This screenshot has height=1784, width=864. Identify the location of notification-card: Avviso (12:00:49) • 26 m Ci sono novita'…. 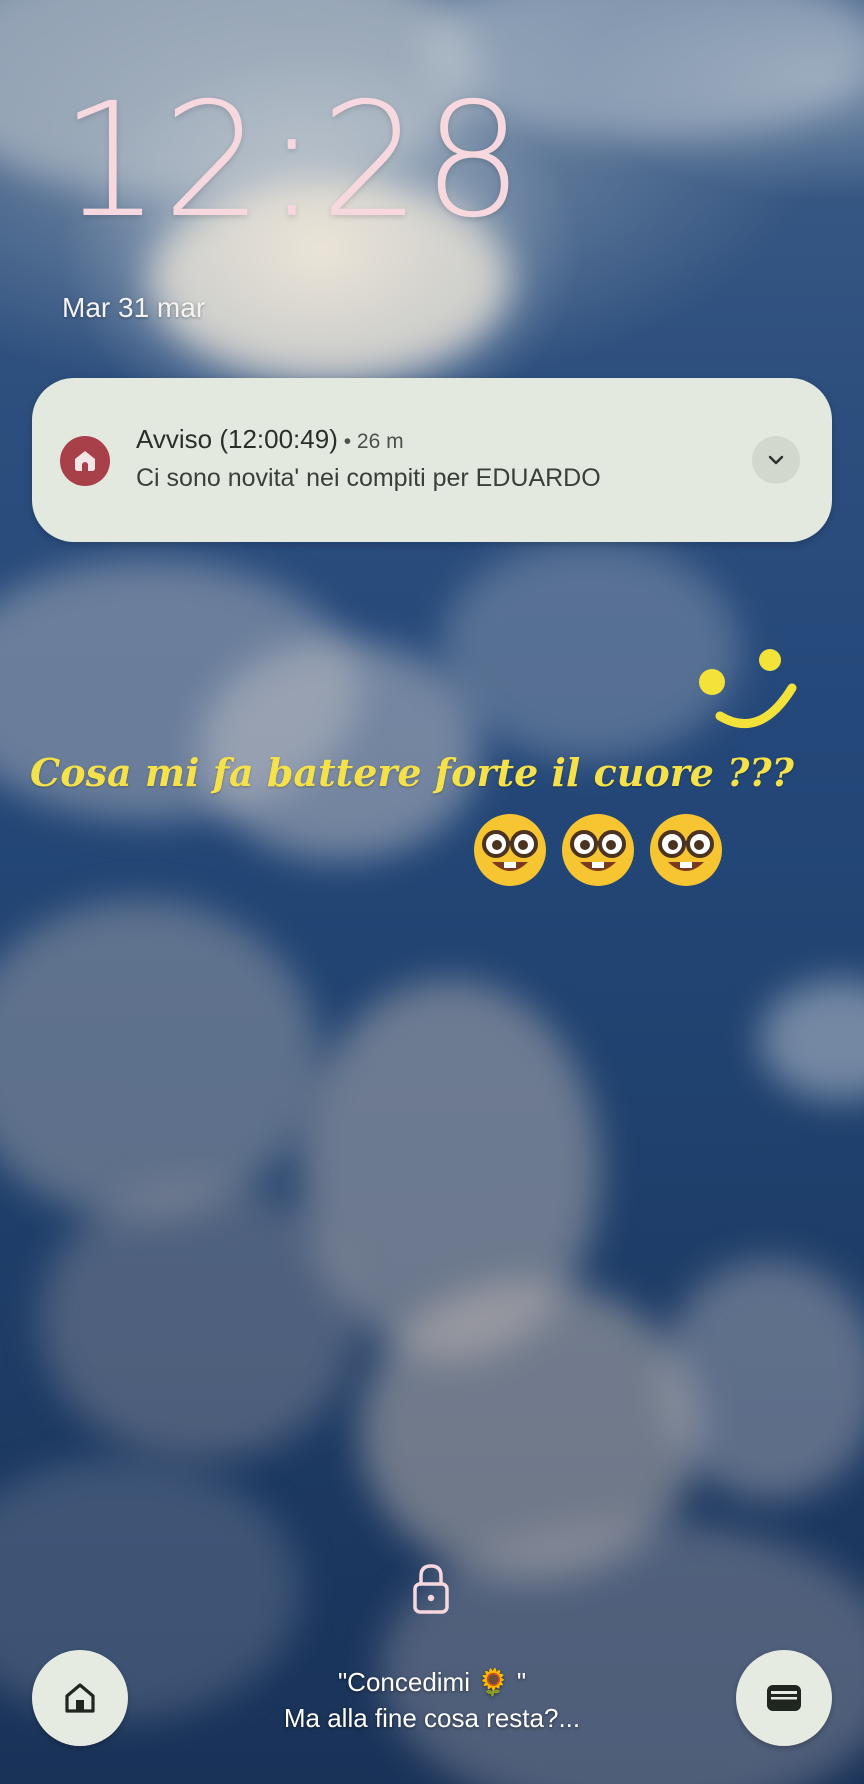
(432, 460).